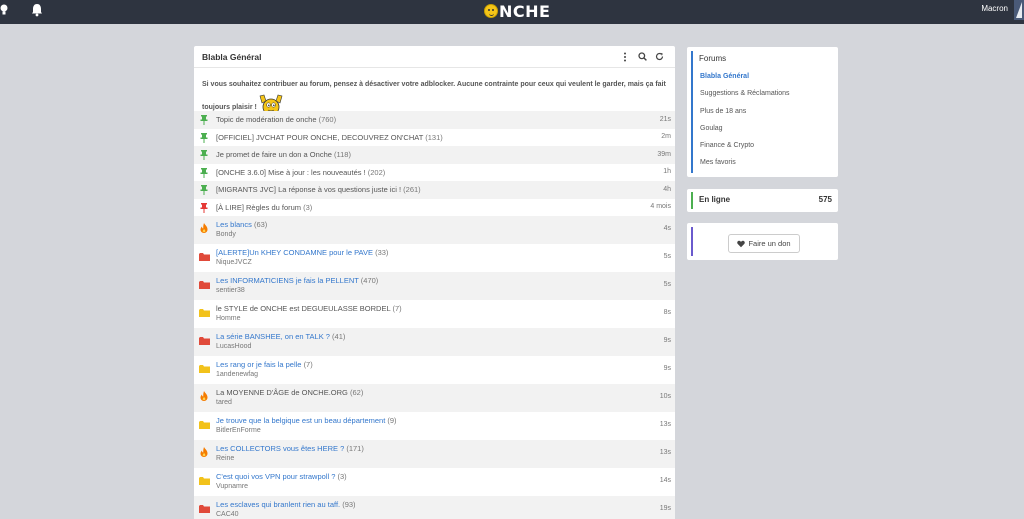 The image size is (1024, 519). What do you see at coordinates (226, 234) in the screenshot?
I see `topic-author: Bondy` at bounding box center [226, 234].